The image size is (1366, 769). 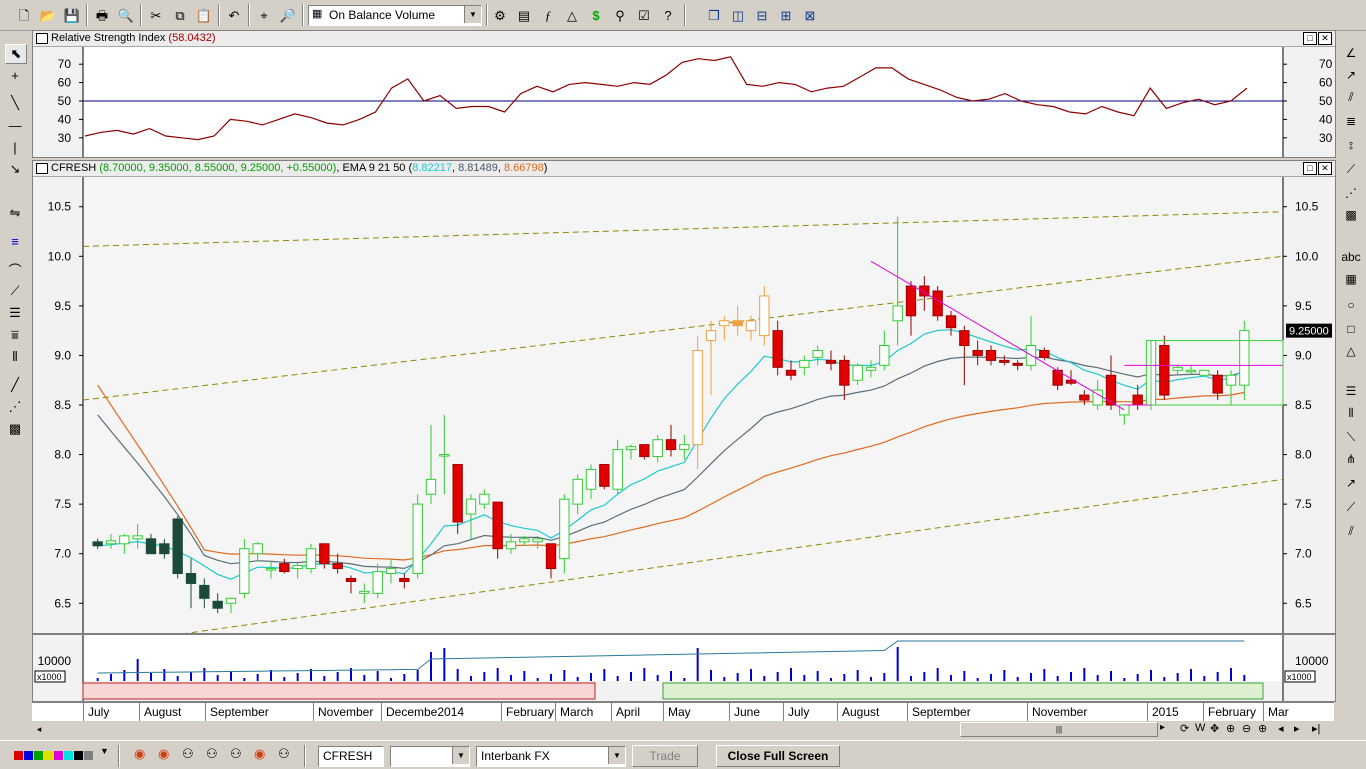 What do you see at coordinates (1246, 728) in the screenshot?
I see `zoom-out-icon: ⊖` at bounding box center [1246, 728].